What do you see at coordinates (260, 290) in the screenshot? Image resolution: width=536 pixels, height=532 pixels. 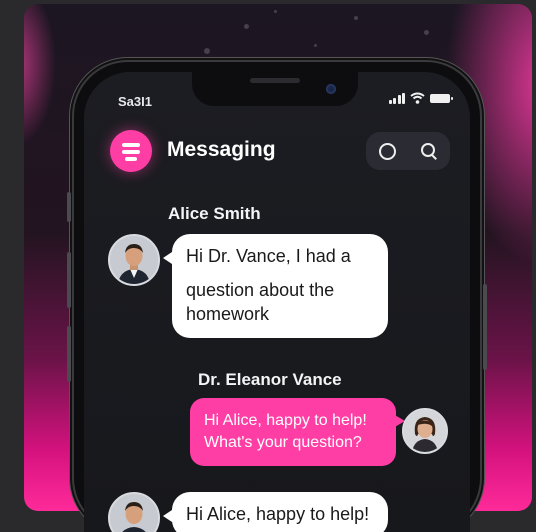 I see `message-line: question about the` at bounding box center [260, 290].